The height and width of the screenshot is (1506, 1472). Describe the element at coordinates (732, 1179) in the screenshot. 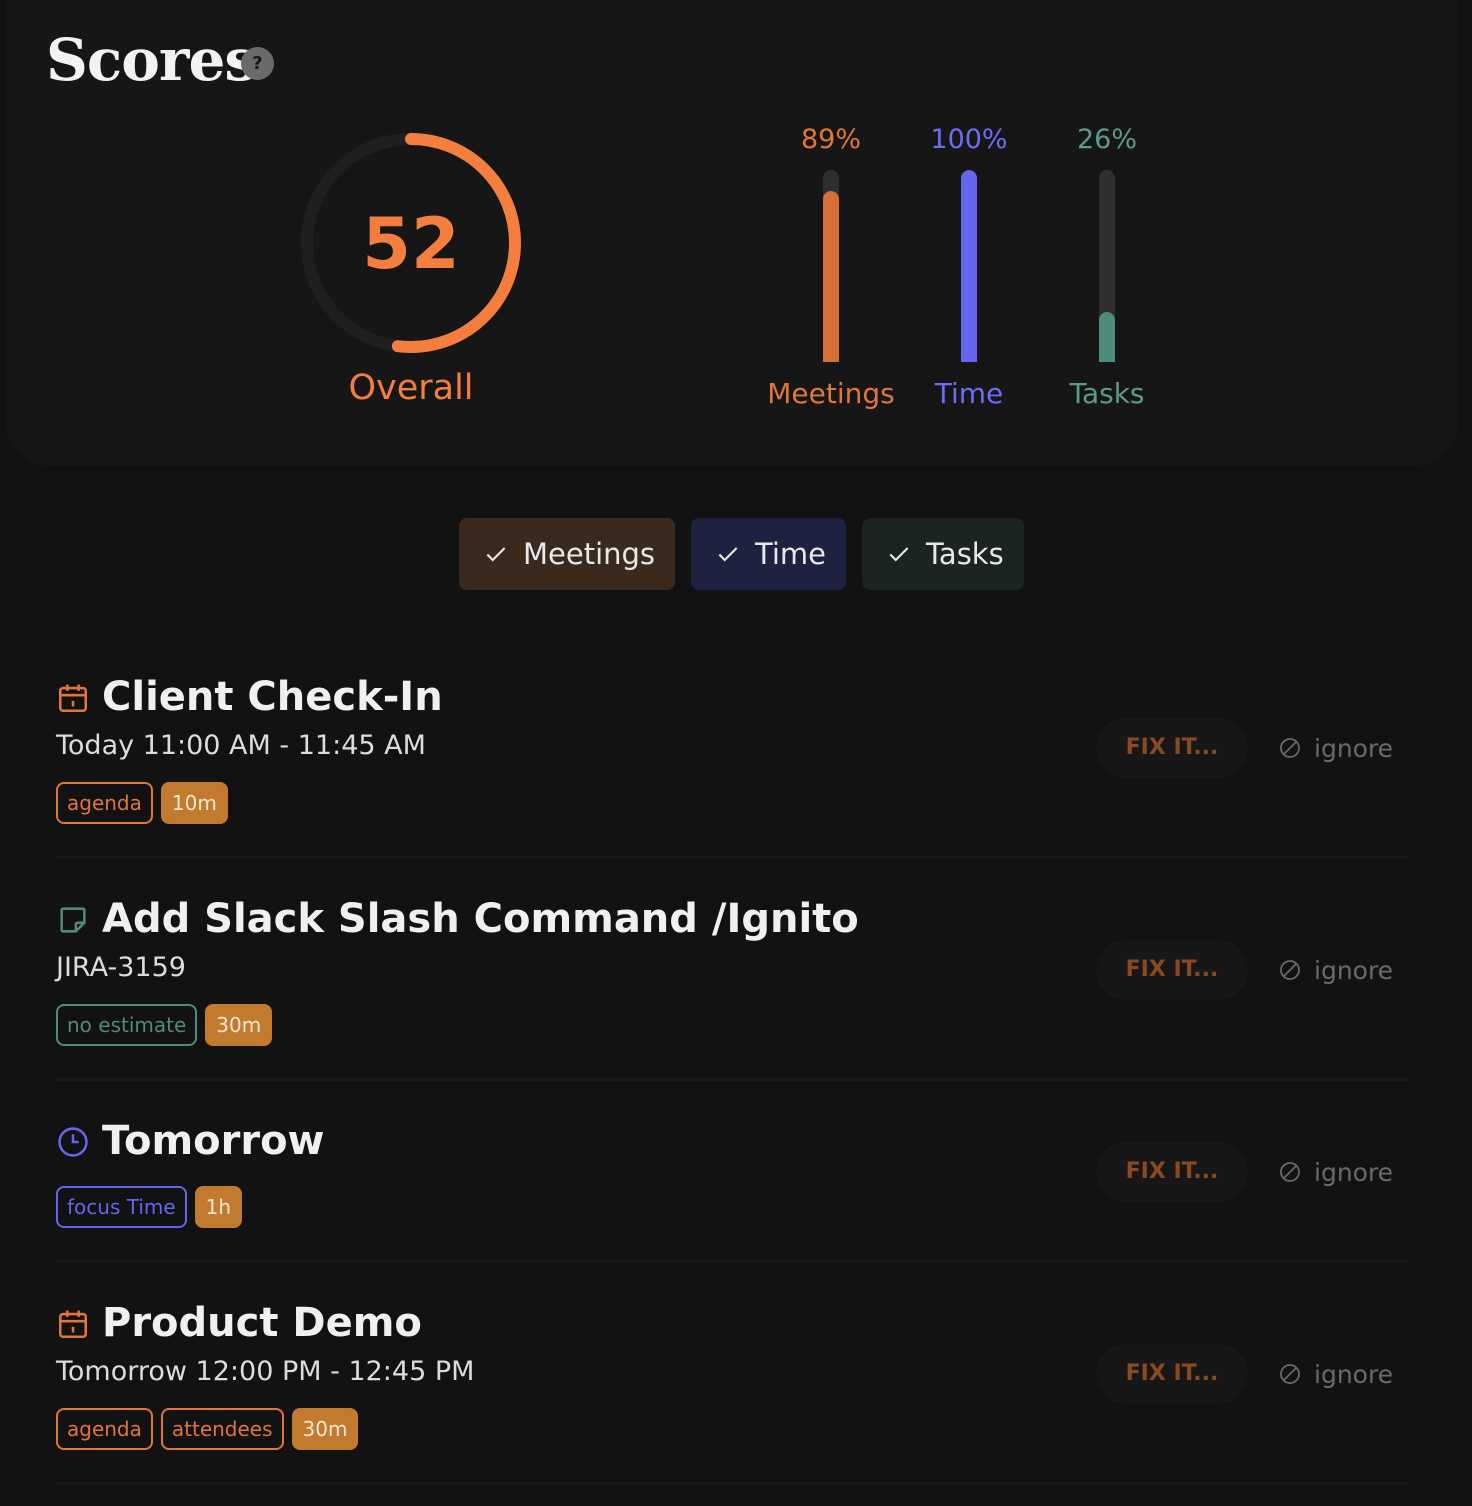

I see `list-item: Tomorrow focus Time 1h FIX IT... ignore` at that location.